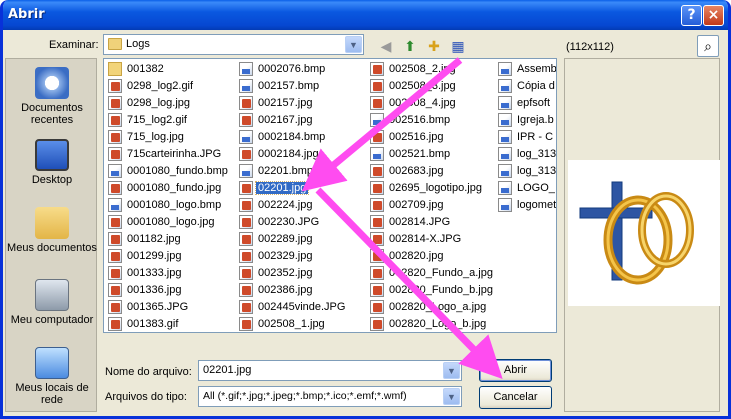 This screenshot has width=731, height=419. I want to click on file-item: 002820_Fundo_b.jpg, so click(431, 290).